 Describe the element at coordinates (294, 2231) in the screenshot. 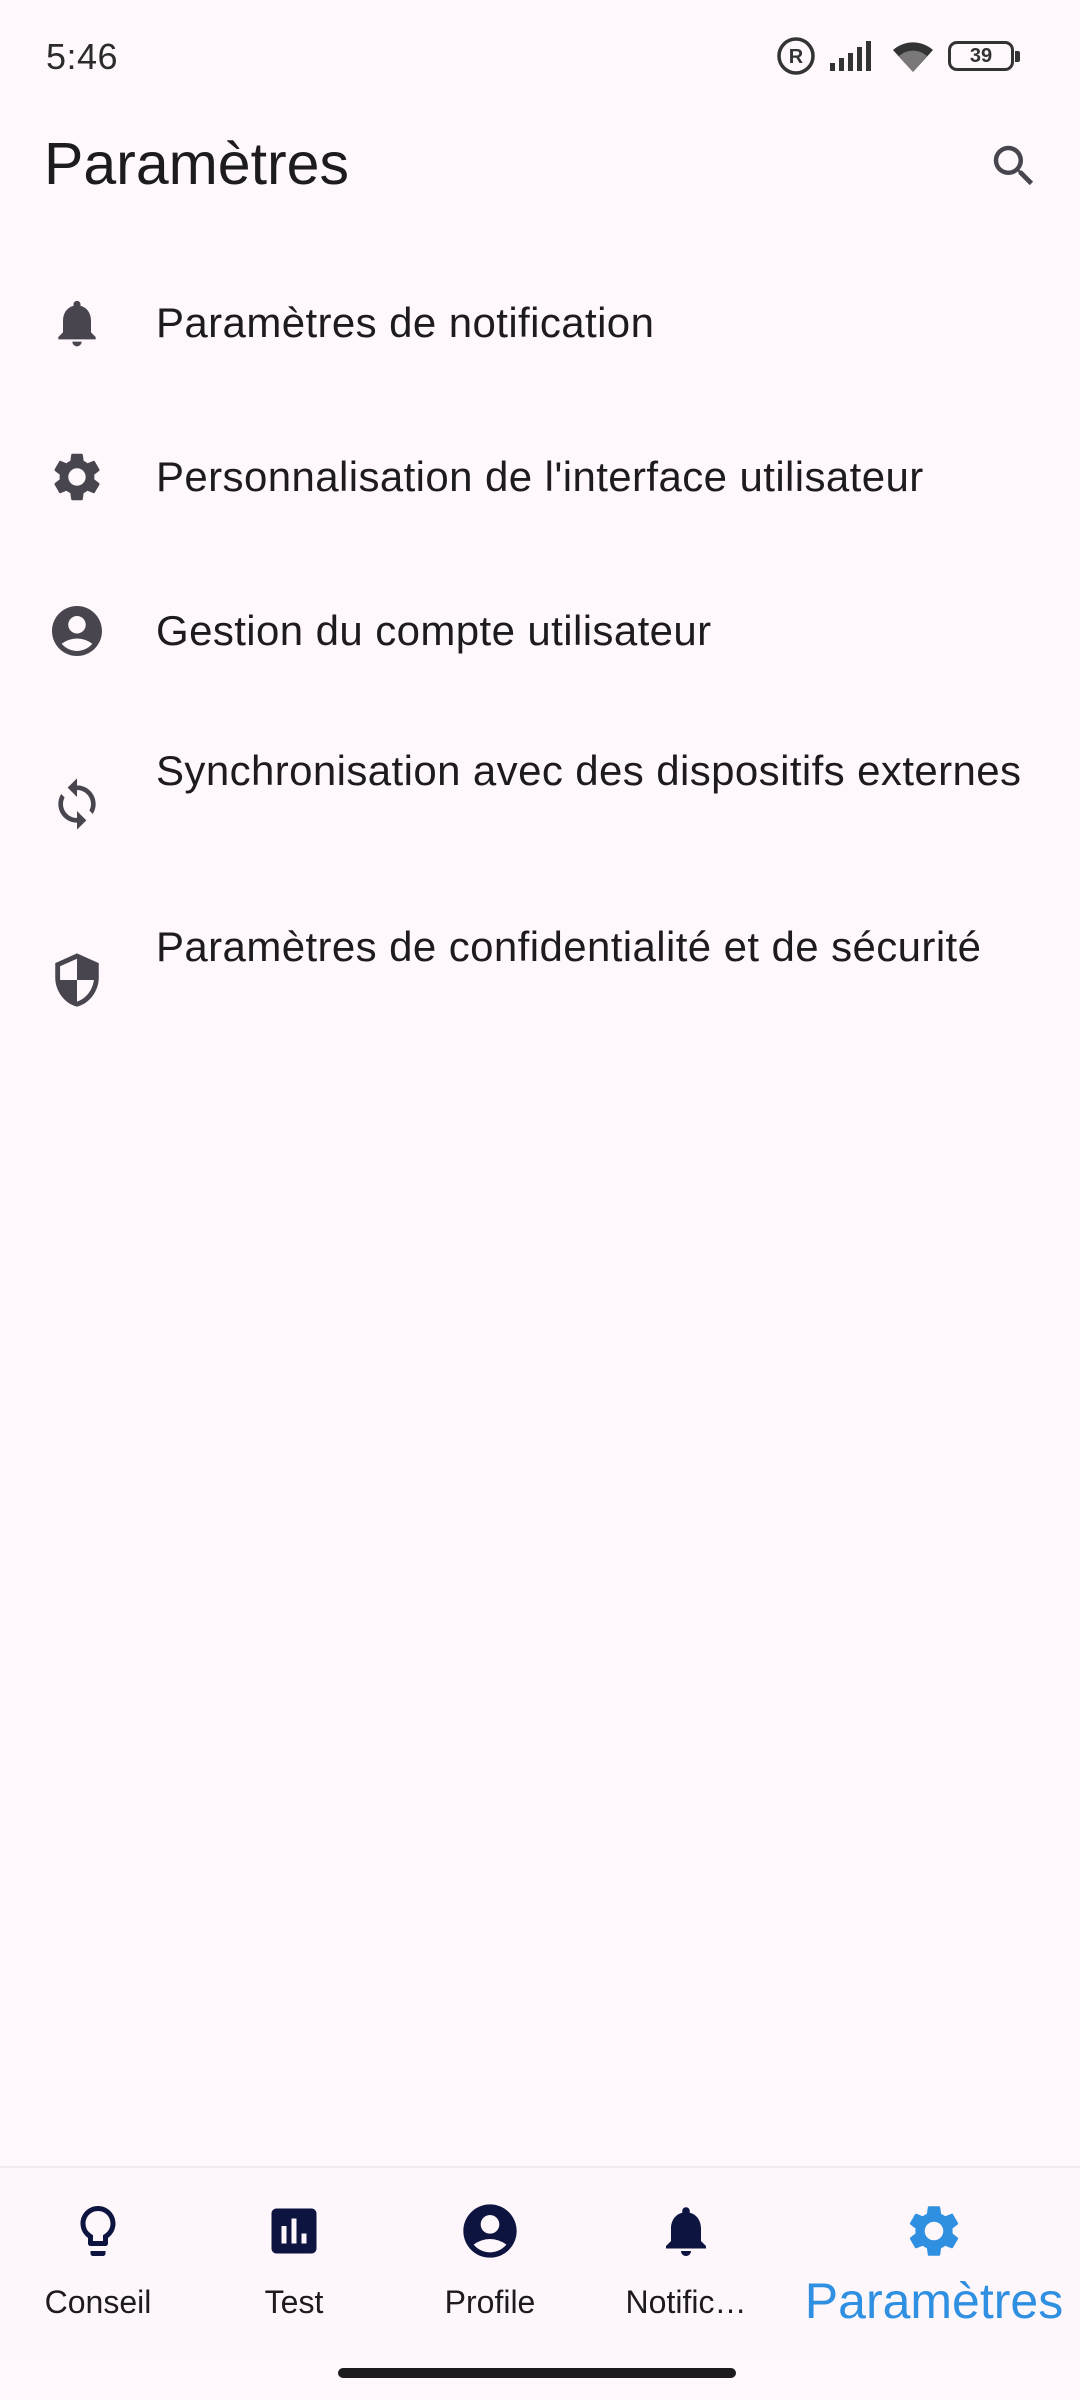

I see `bar-chart-icon` at that location.